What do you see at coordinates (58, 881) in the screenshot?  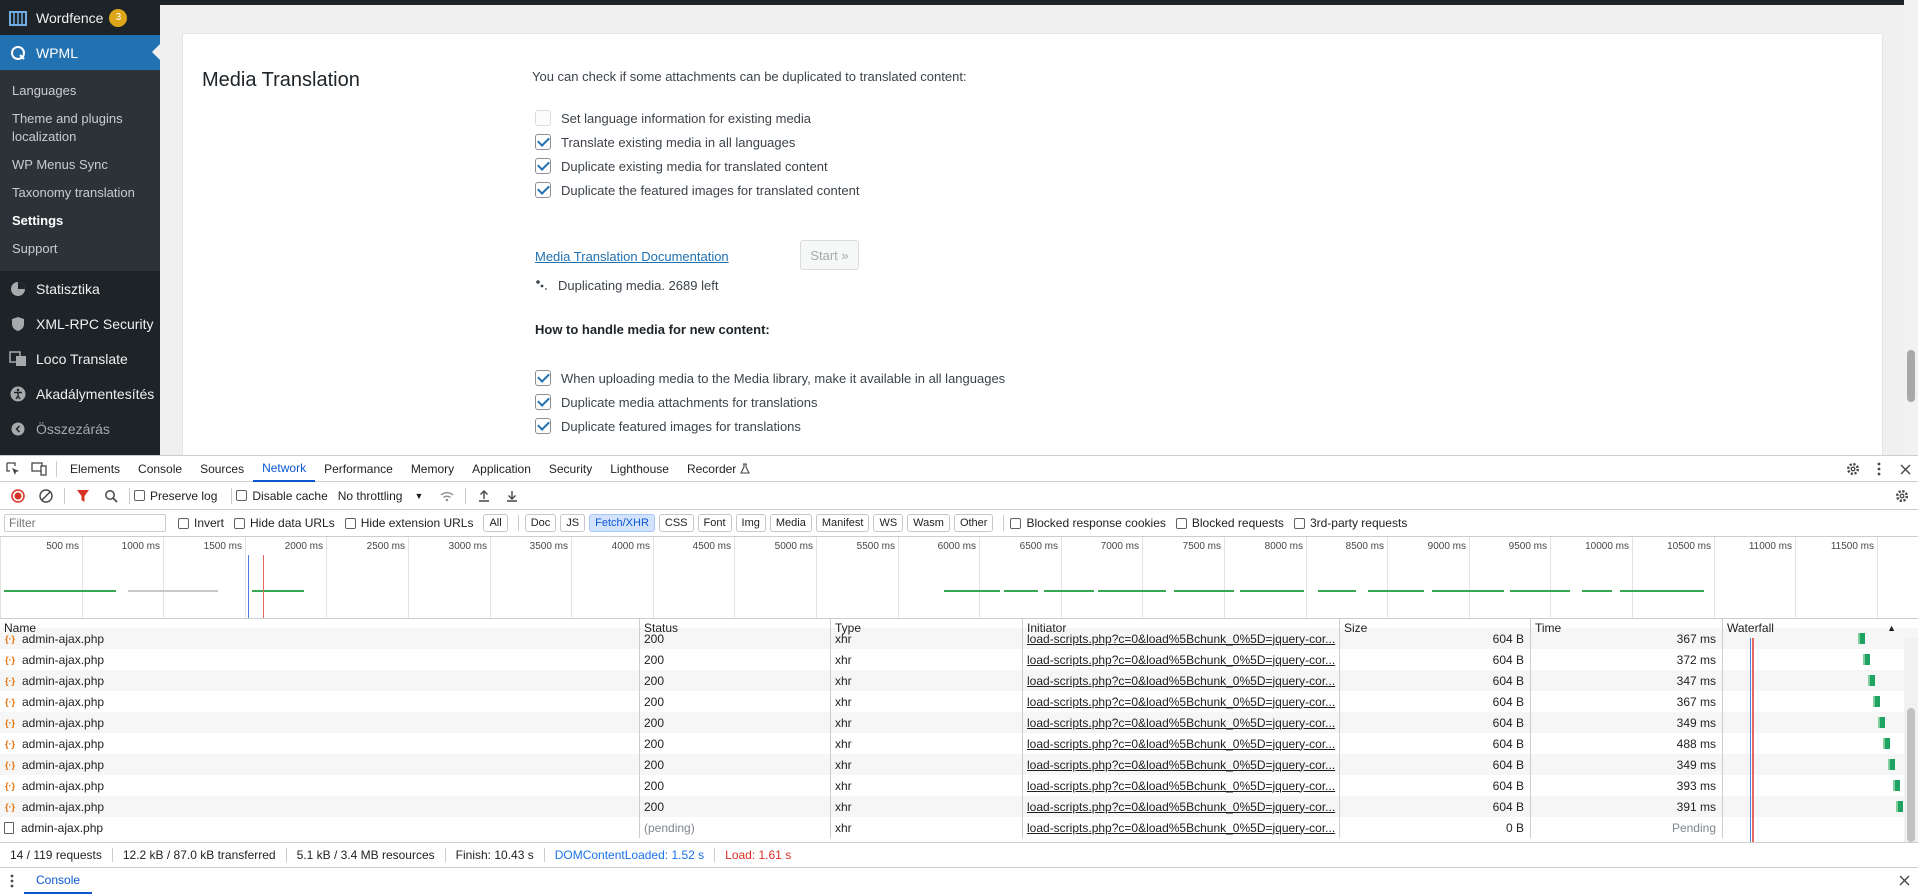 I see `drawer-tab-console: Console` at bounding box center [58, 881].